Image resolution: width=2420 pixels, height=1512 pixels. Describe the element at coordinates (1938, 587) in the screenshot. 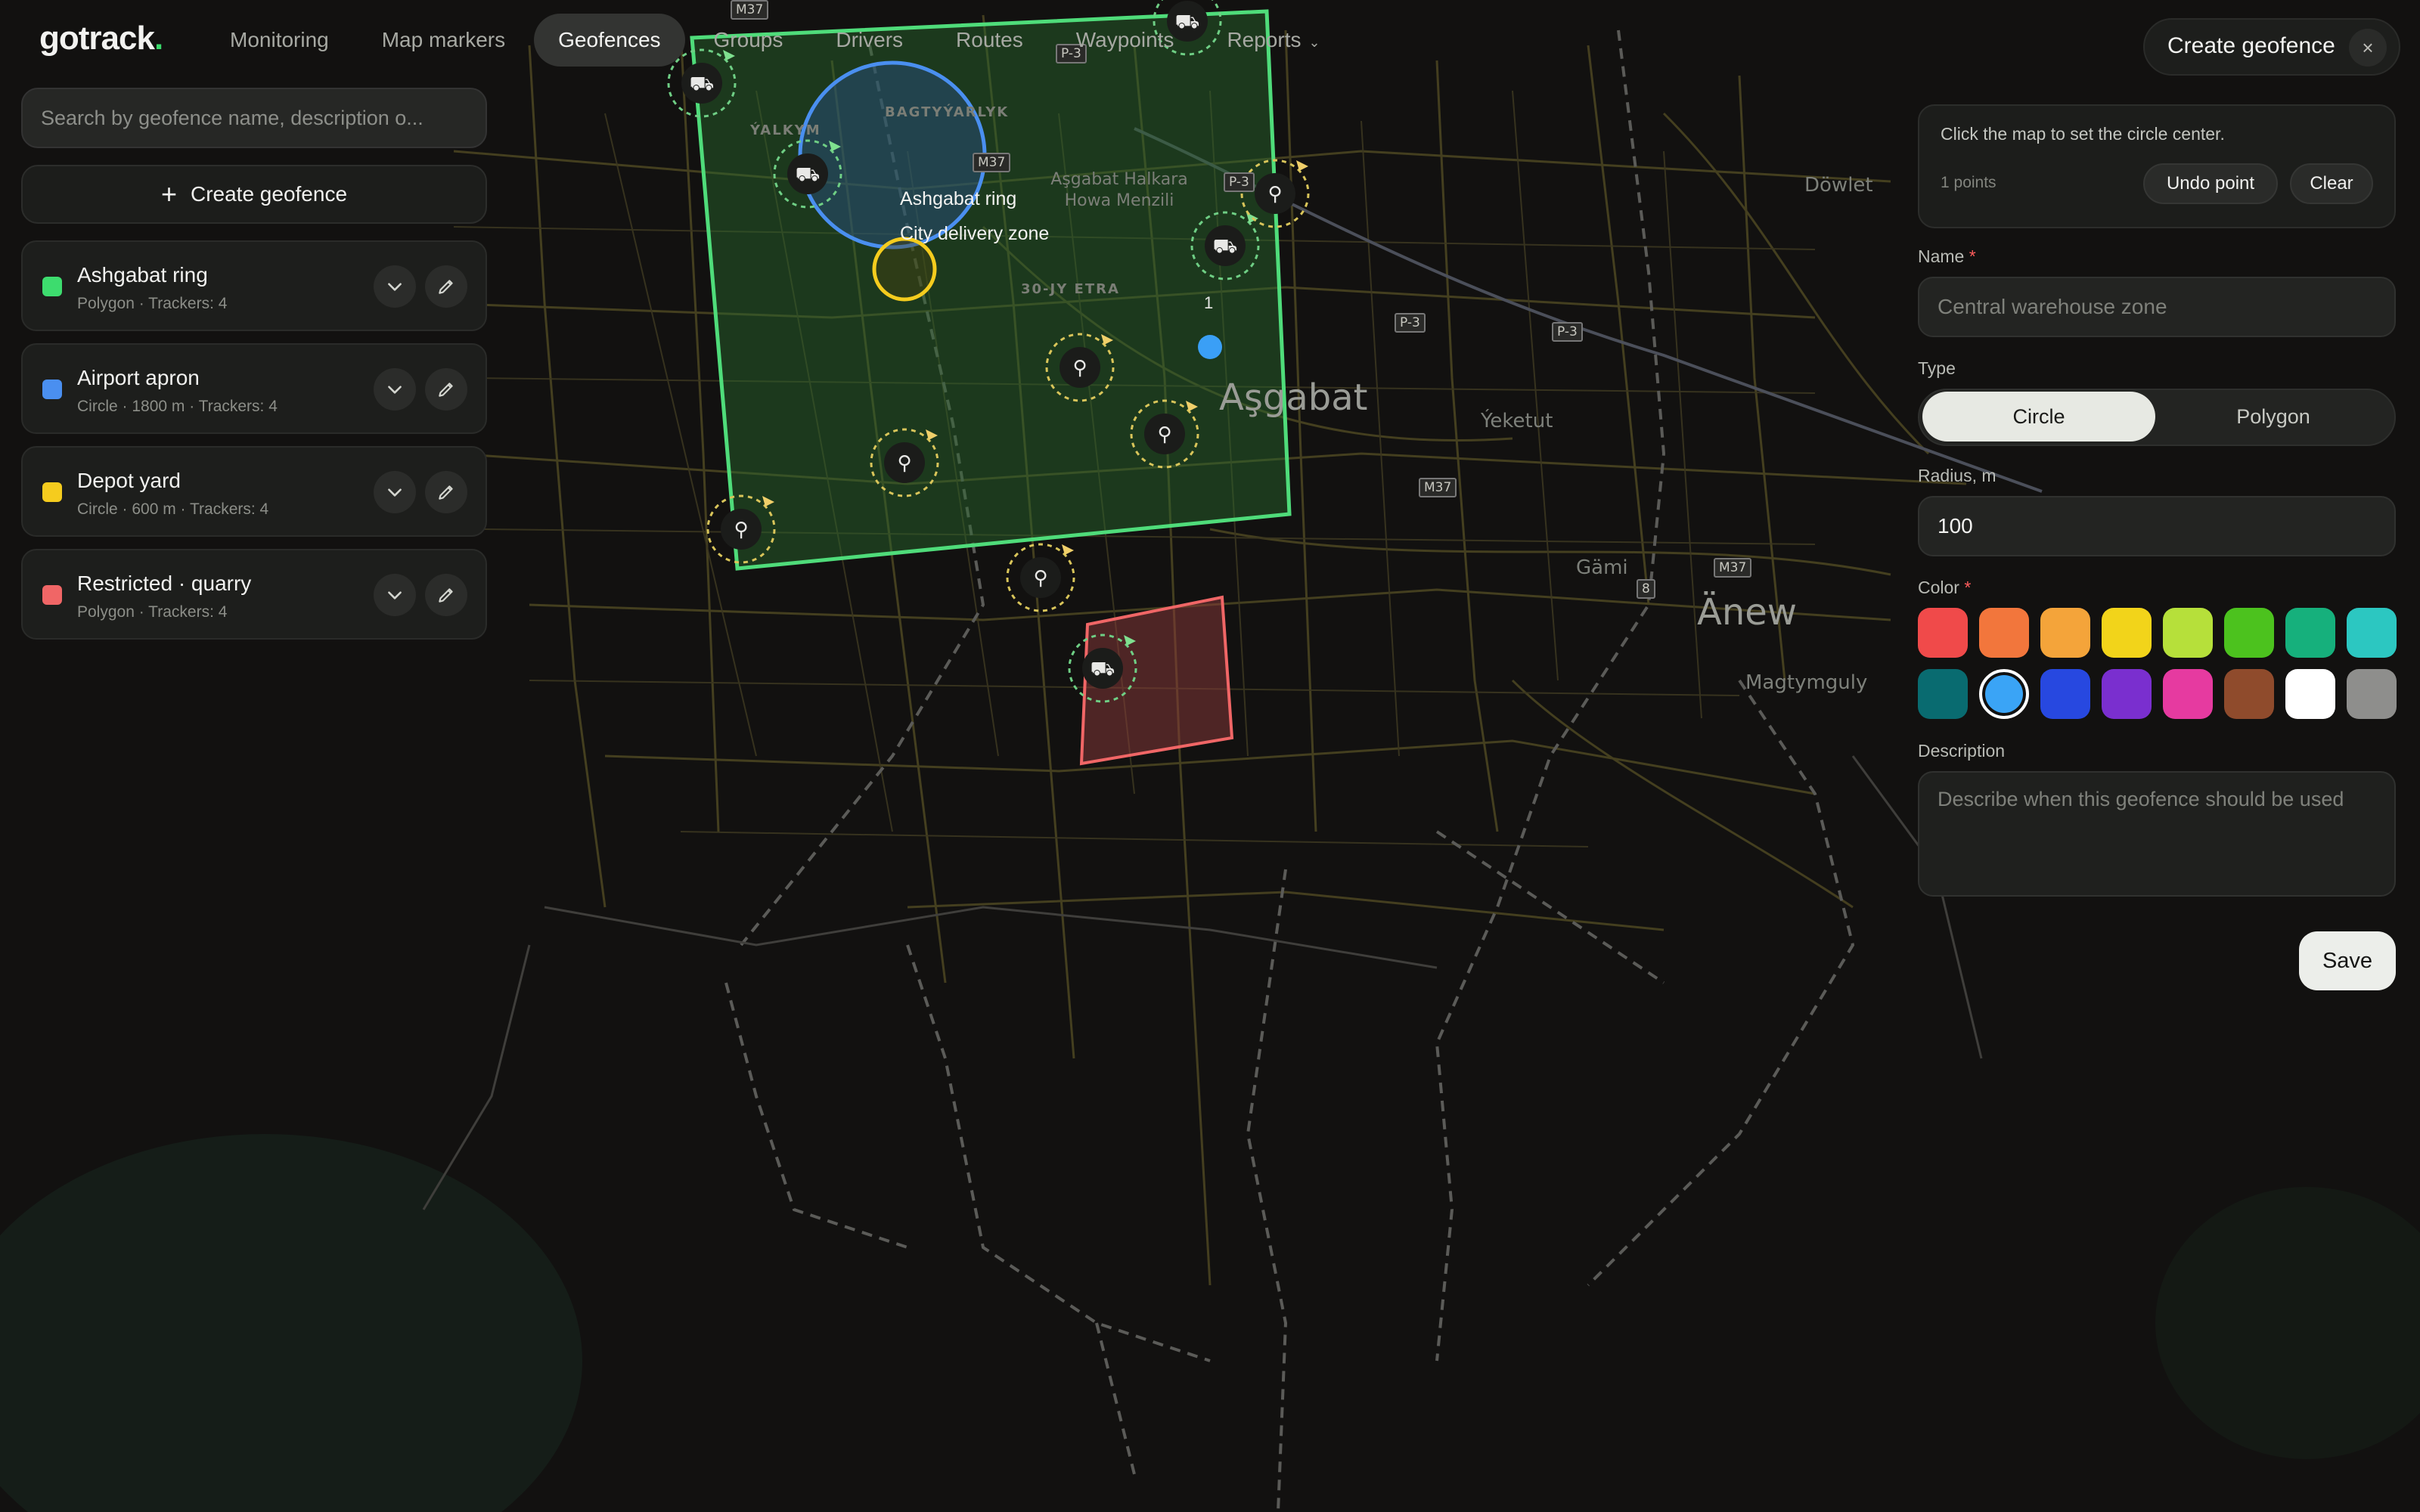

I see `color-label-text: Color` at that location.